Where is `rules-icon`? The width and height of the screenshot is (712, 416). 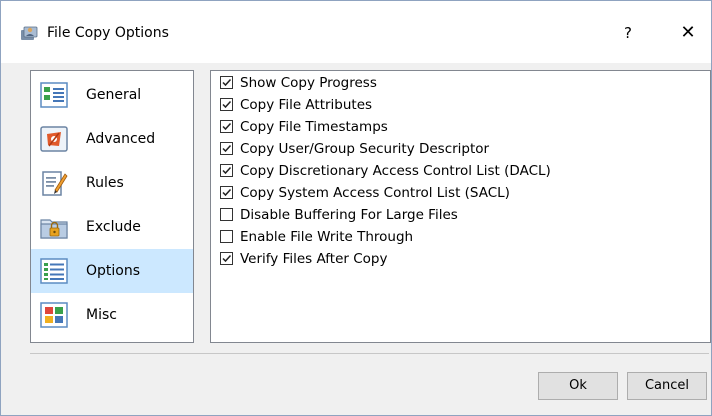 rules-icon is located at coordinates (54, 183).